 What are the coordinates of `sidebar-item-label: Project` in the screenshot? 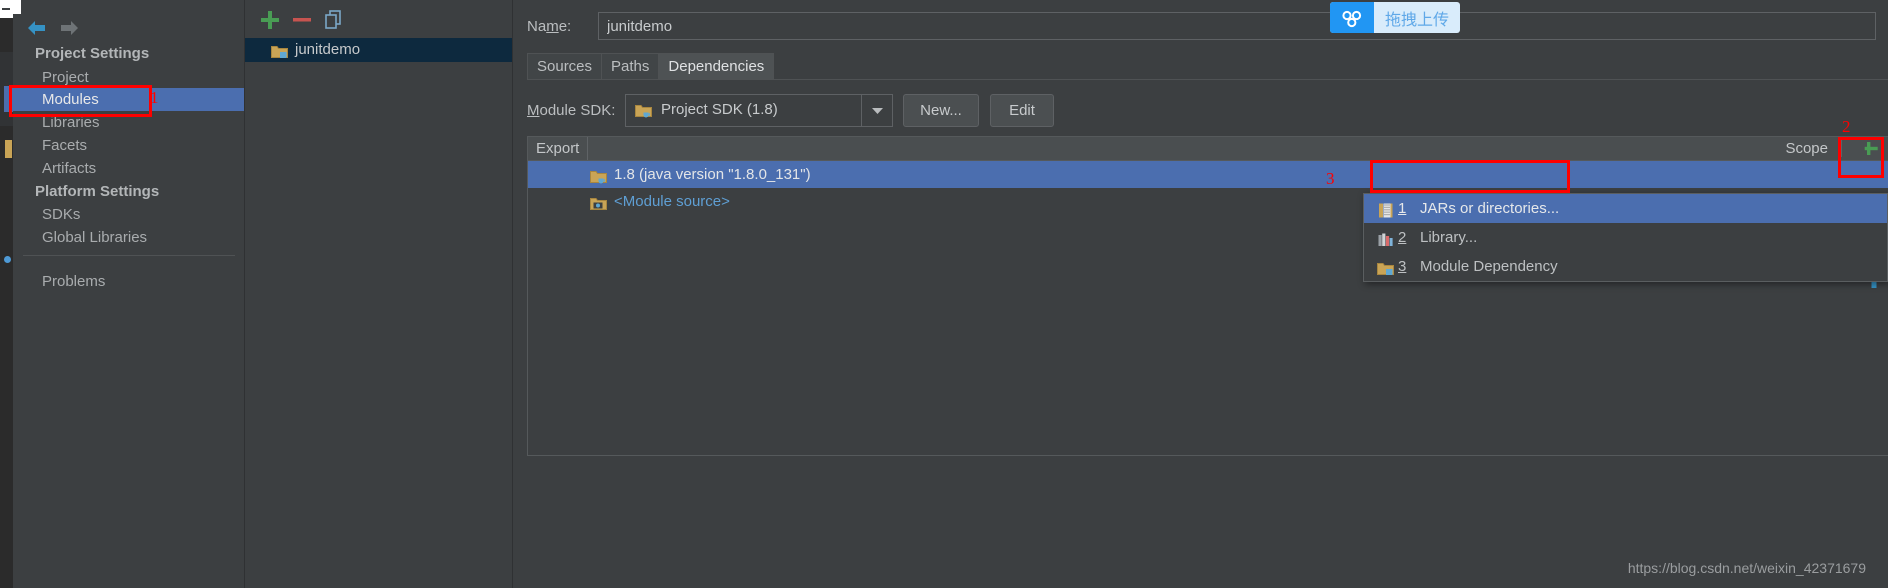 It's located at (65, 77).